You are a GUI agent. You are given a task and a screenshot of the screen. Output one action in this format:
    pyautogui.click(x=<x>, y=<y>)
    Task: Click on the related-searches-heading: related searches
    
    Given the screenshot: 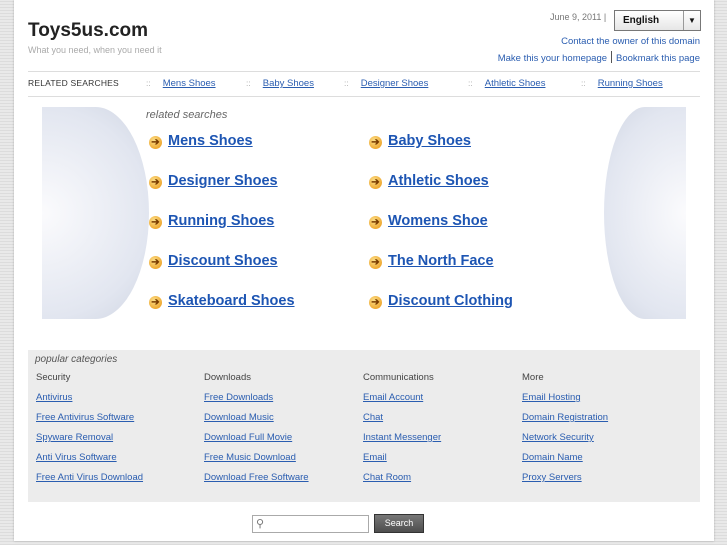 What is the action you would take?
    pyautogui.click(x=187, y=115)
    